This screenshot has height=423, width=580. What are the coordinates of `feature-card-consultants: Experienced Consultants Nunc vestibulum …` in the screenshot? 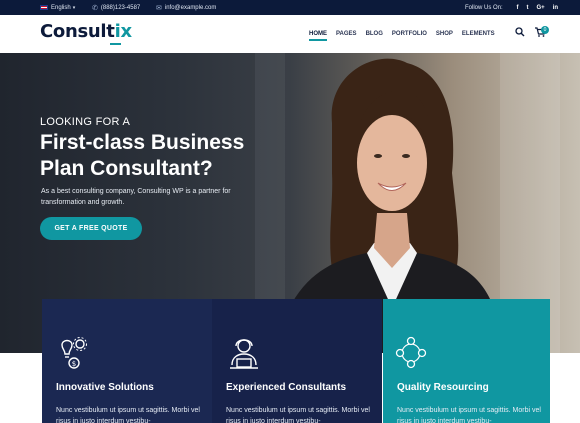 It's located at (297, 361).